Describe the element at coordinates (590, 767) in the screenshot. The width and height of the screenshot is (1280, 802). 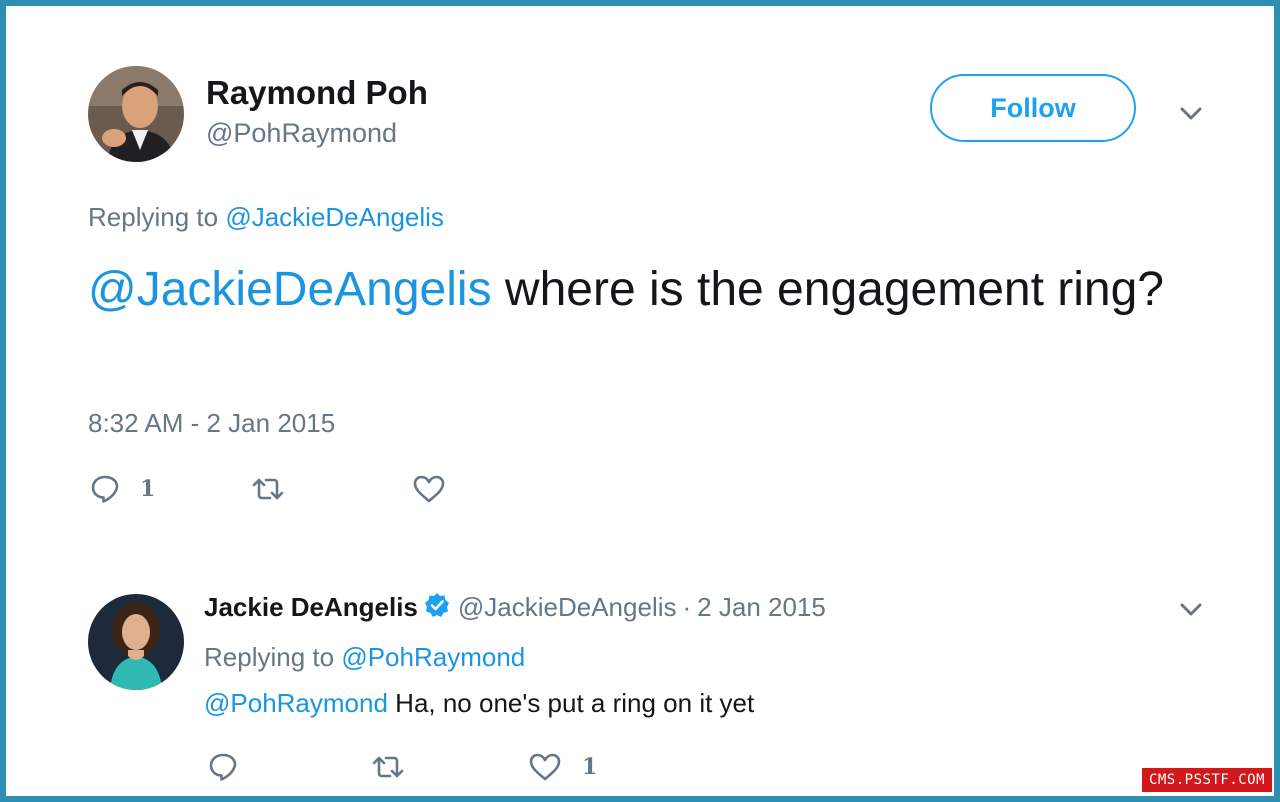
I see `like-count: 1` at that location.